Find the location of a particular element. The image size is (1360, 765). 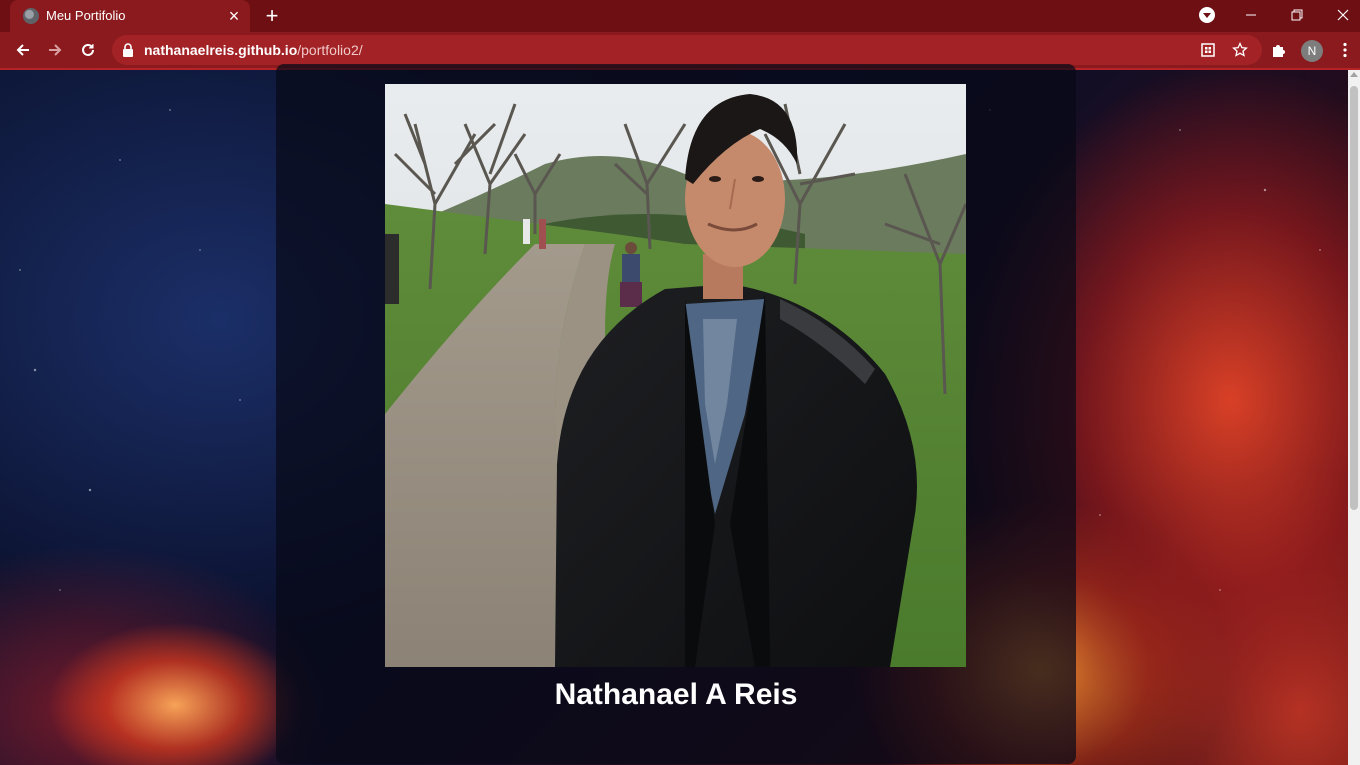

address-bar: nathanaelreis.github.io/portfolio2/ is located at coordinates (687, 50).